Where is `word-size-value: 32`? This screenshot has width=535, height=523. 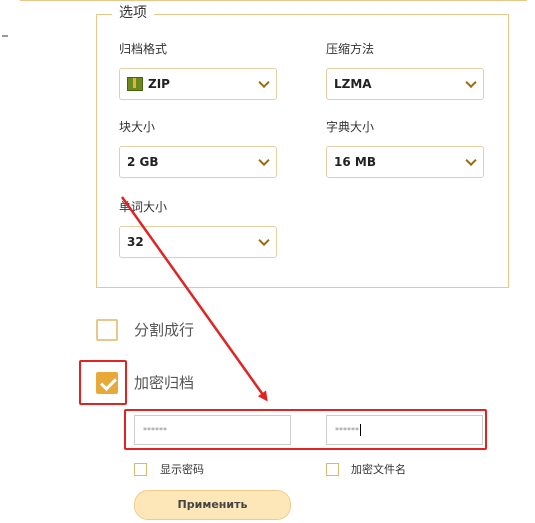
word-size-value: 32 is located at coordinates (135, 242).